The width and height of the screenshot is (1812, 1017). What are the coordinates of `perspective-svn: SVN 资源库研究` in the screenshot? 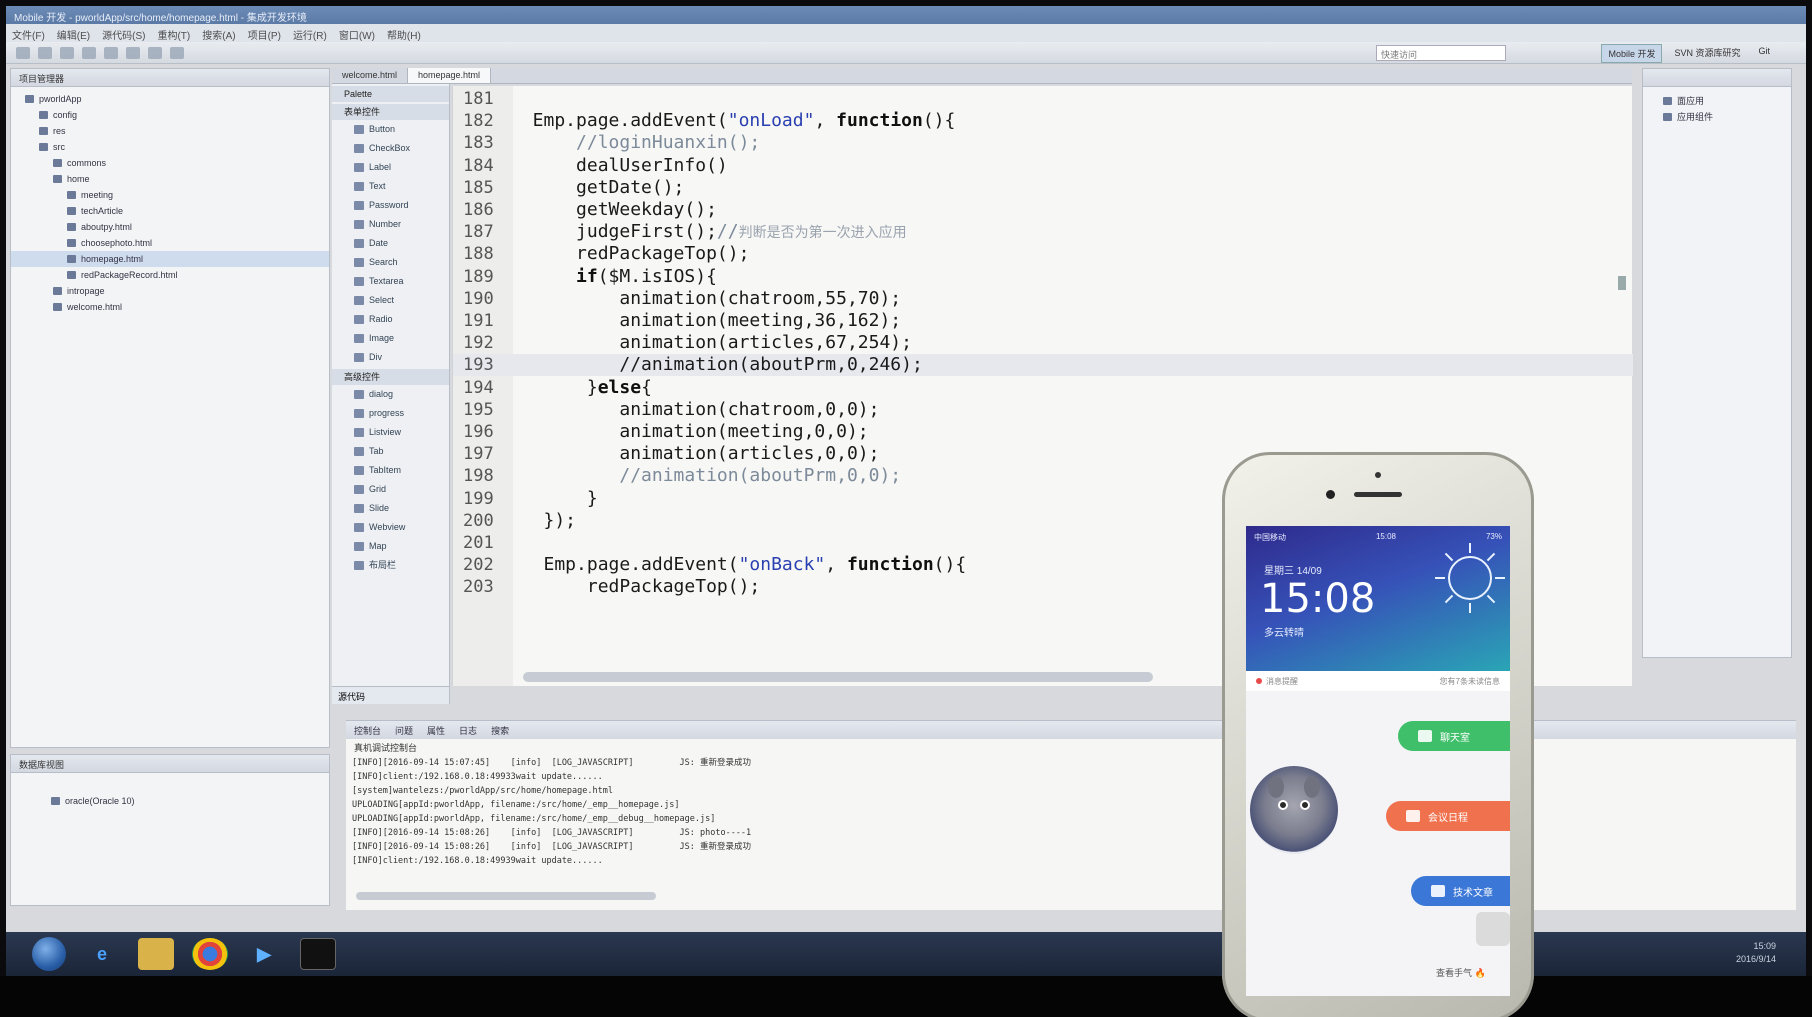 It's located at (1707, 53).